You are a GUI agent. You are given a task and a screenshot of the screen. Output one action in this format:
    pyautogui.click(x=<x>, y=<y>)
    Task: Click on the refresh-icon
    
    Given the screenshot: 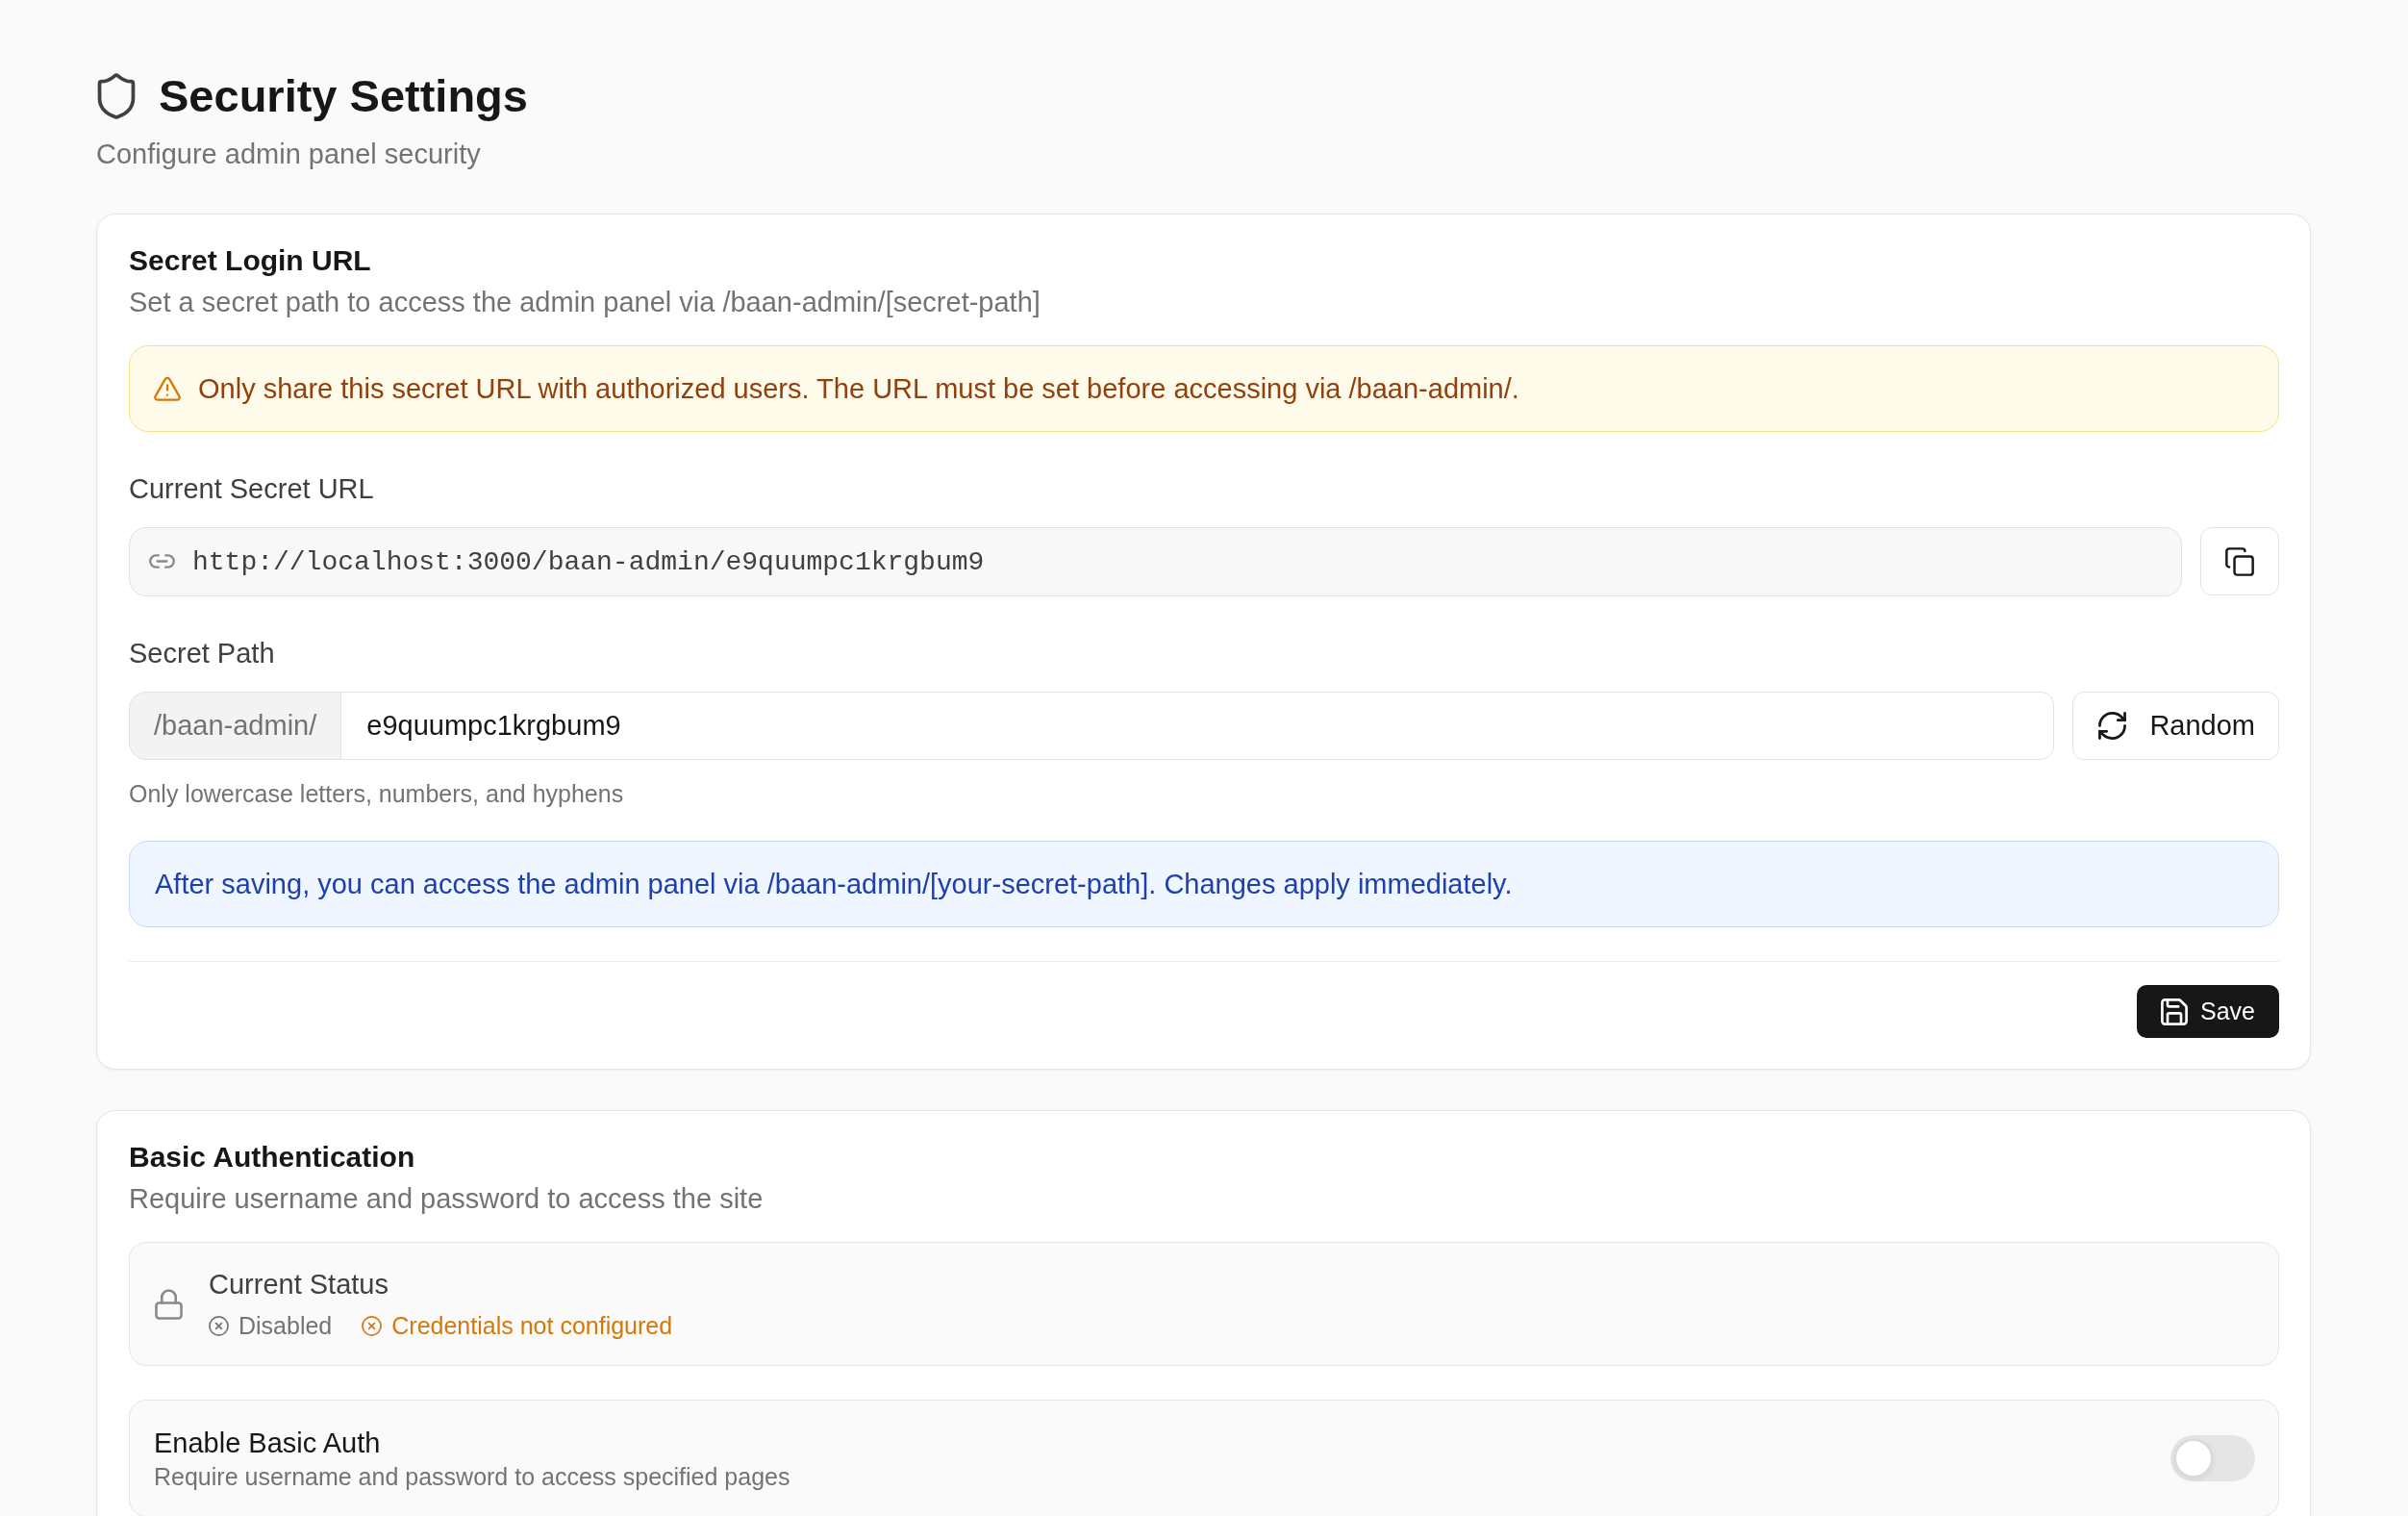 What is the action you would take?
    pyautogui.click(x=2112, y=726)
    